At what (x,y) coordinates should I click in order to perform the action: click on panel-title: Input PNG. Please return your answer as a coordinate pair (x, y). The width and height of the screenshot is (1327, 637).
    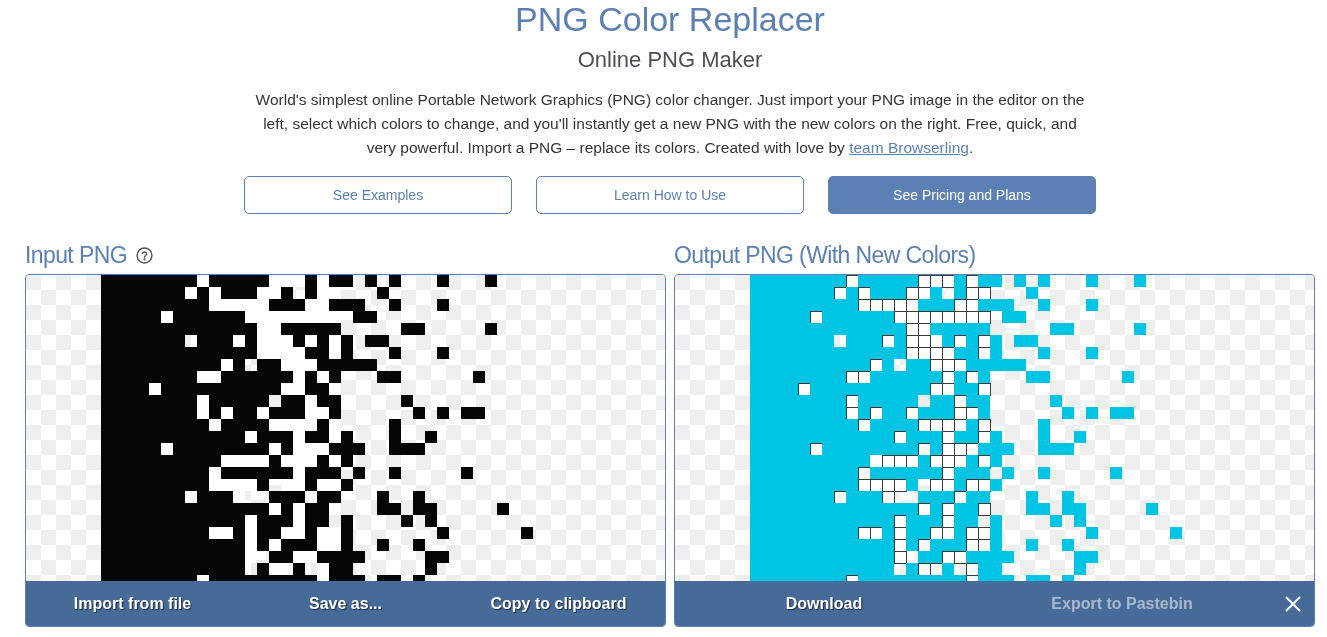
    Looking at the image, I should click on (76, 255).